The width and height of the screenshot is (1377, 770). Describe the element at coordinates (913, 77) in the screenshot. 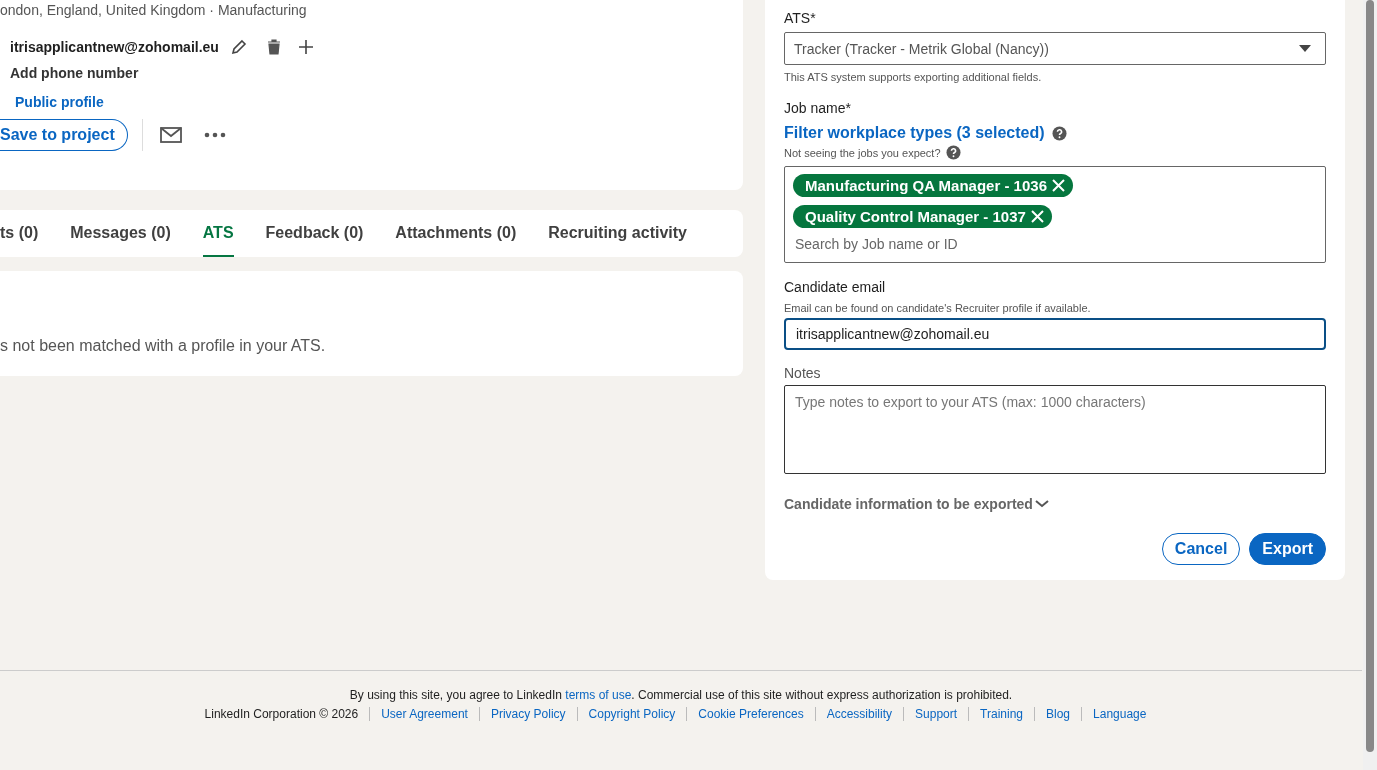

I see `ats-hint: This ATS system supports exporting additional fields.` at that location.